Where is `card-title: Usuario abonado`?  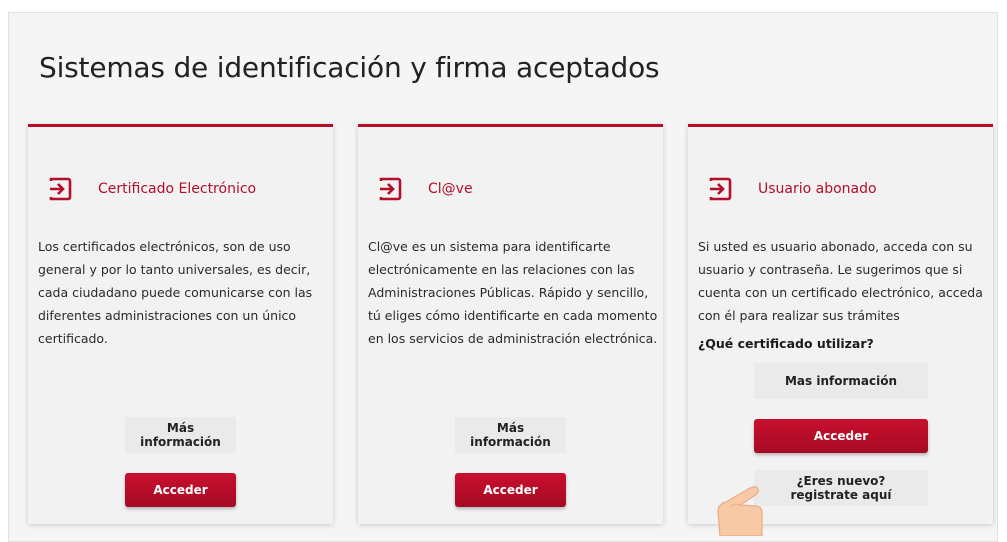
card-title: Usuario abonado is located at coordinates (817, 189).